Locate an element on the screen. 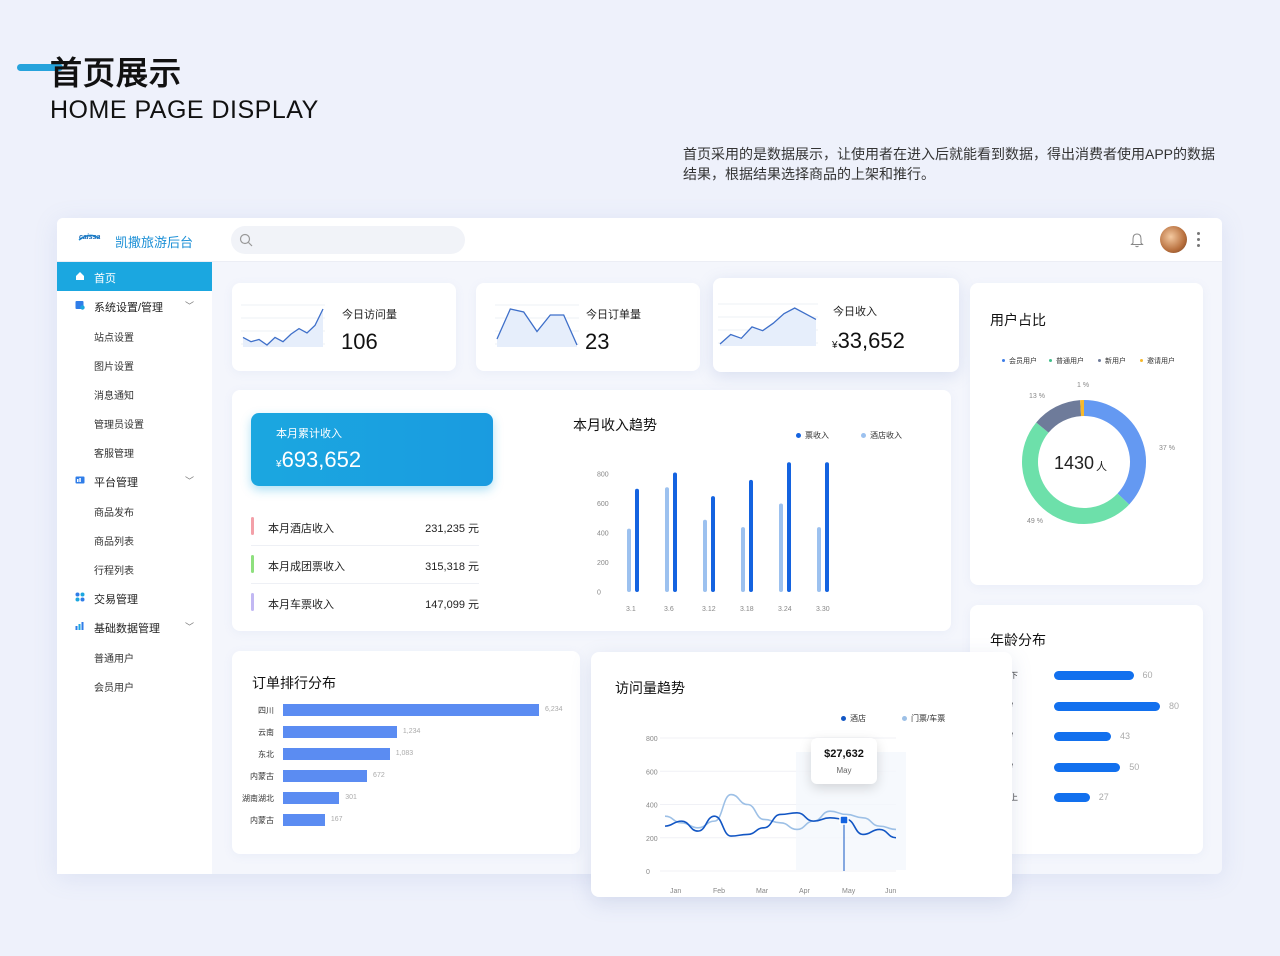 The width and height of the screenshot is (1280, 956). x-tick-label: 3.18 is located at coordinates (747, 609).